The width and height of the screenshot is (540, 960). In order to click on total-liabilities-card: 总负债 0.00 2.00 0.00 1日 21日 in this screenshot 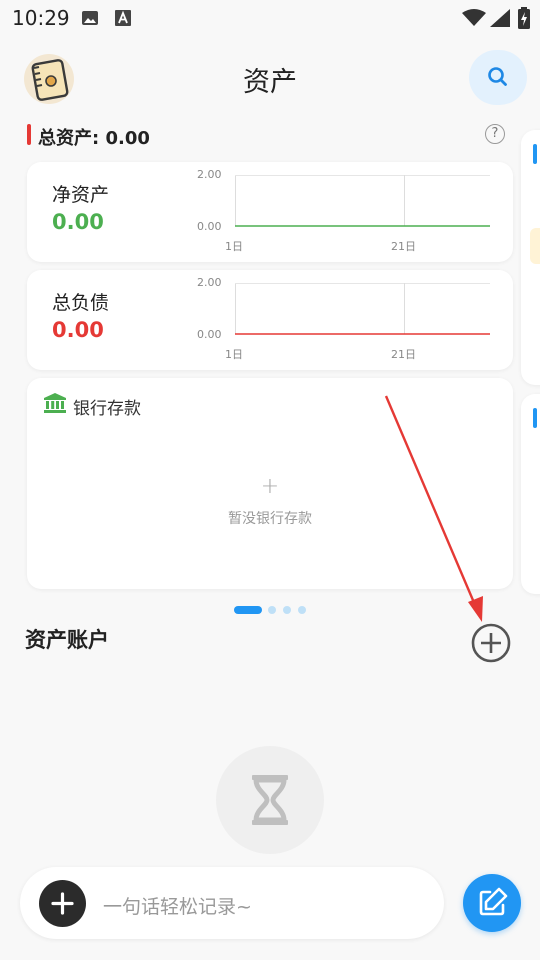, I will do `click(270, 320)`.